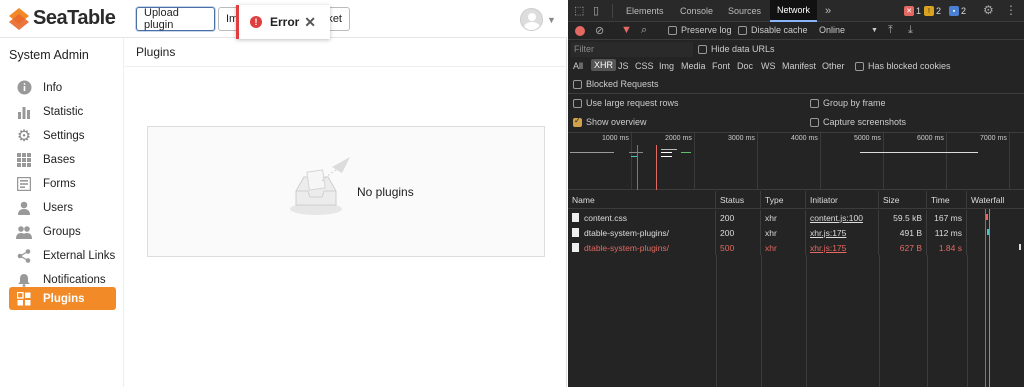 This screenshot has height=387, width=1024. Describe the element at coordinates (642, 200) in the screenshot. I see `column-header-name: Name` at that location.